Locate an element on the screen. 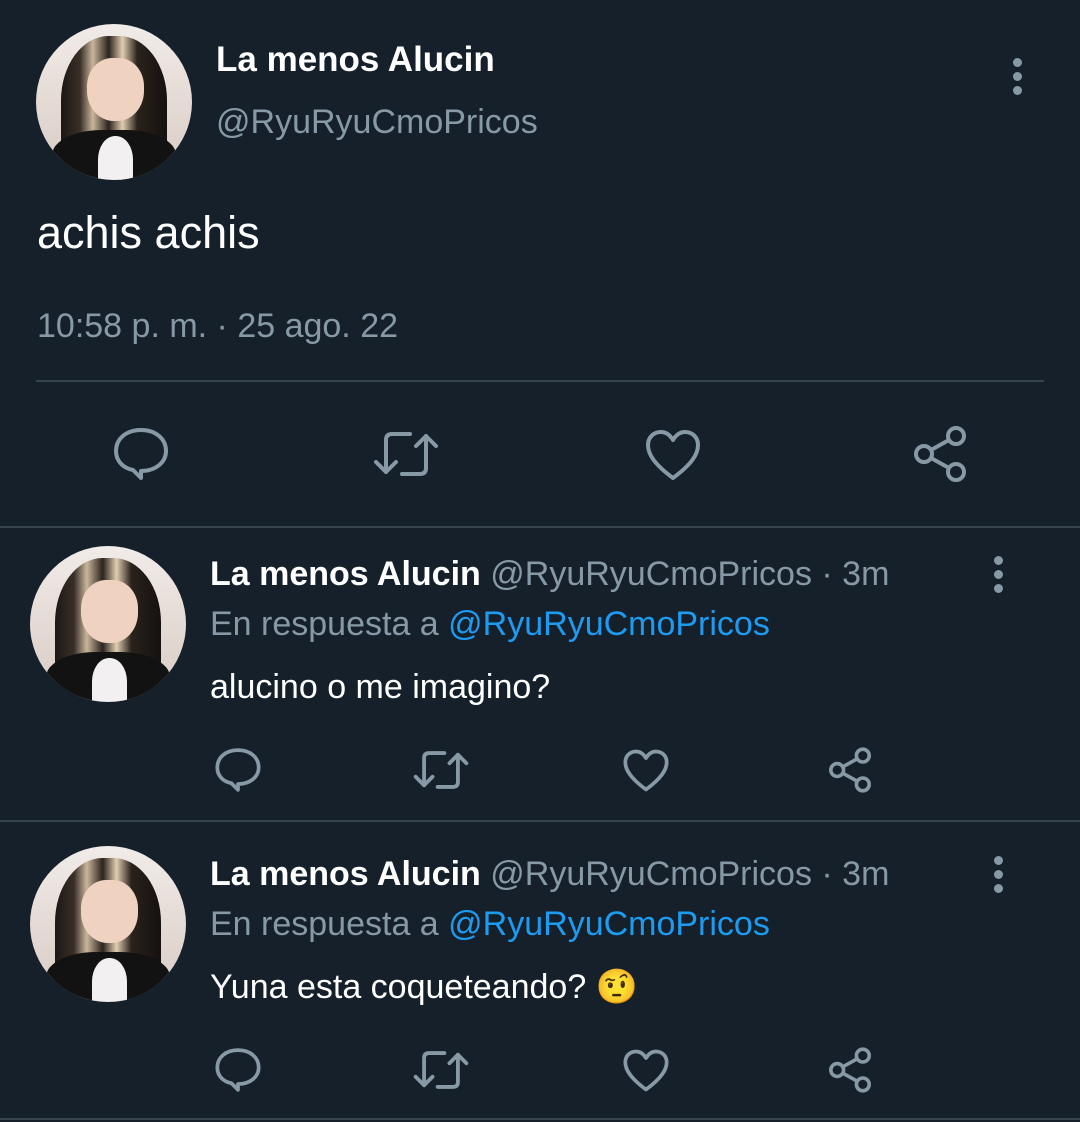 The image size is (1080, 1122). tweet-text: alucino o me imagino? is located at coordinates (380, 687).